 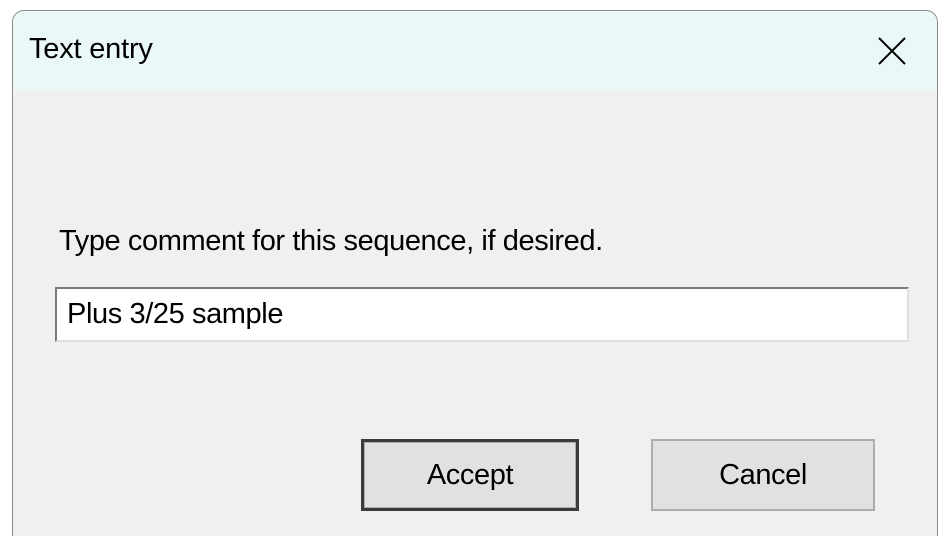 What do you see at coordinates (475, 51) in the screenshot?
I see `title-bar: Text entry` at bounding box center [475, 51].